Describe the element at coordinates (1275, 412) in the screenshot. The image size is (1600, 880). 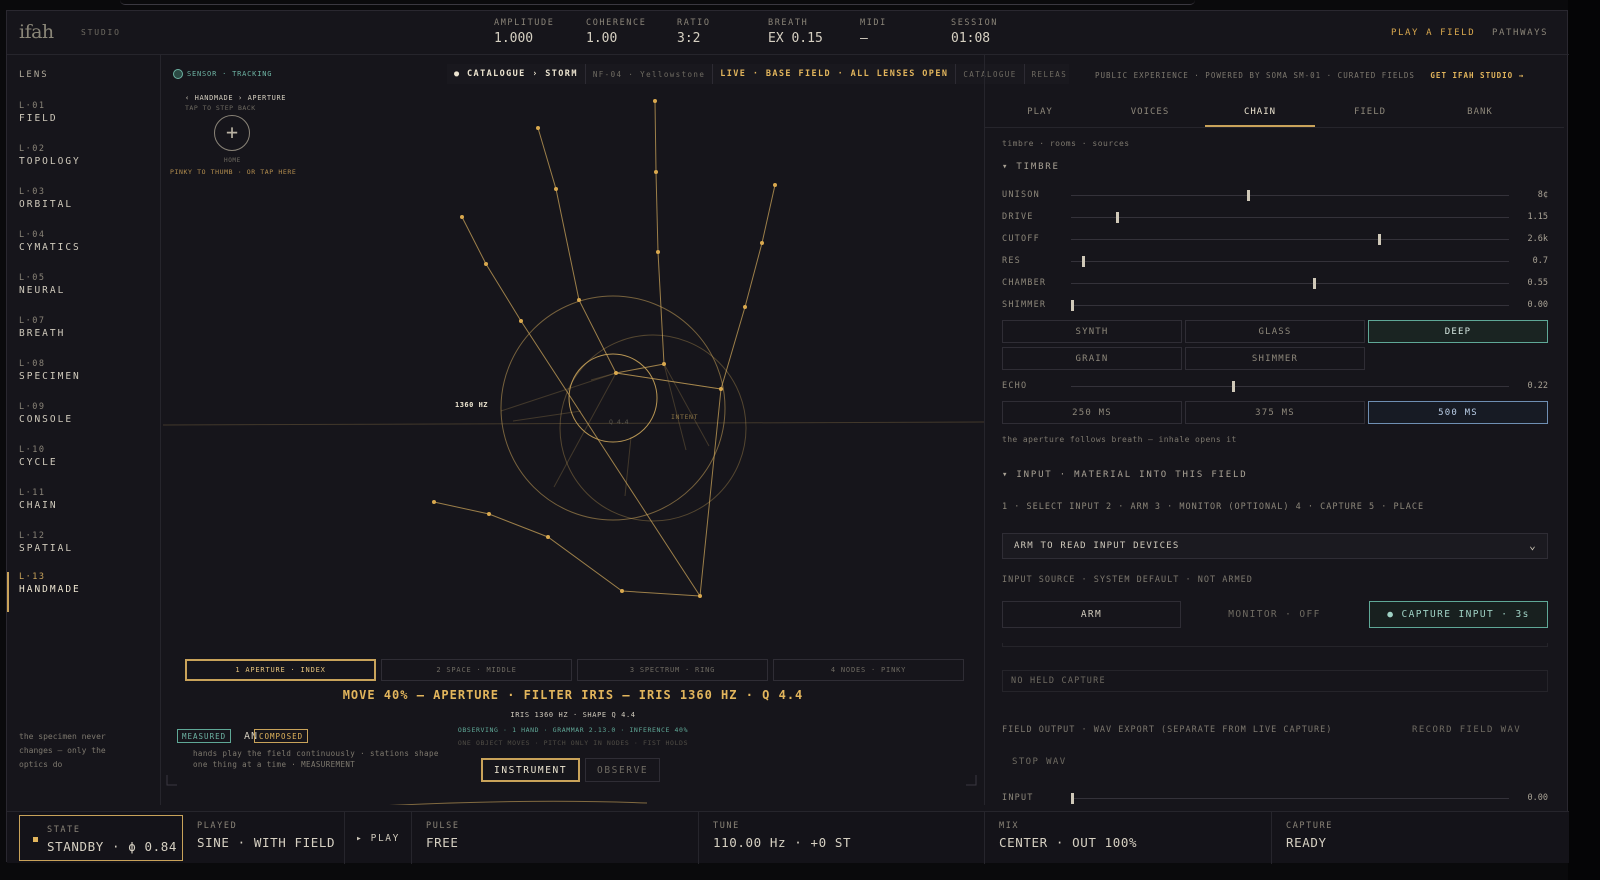
I see `echo-375: 375 MS` at that location.